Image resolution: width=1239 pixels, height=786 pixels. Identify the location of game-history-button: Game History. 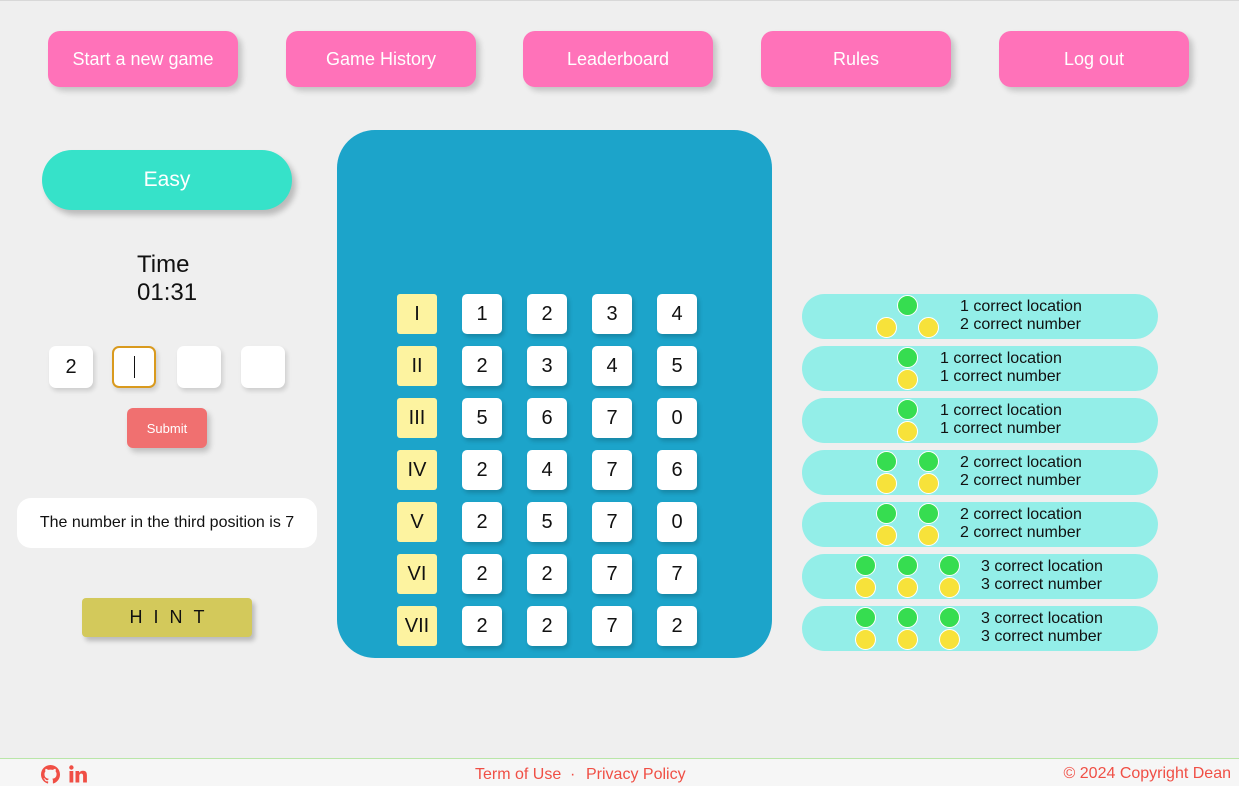
(381, 59).